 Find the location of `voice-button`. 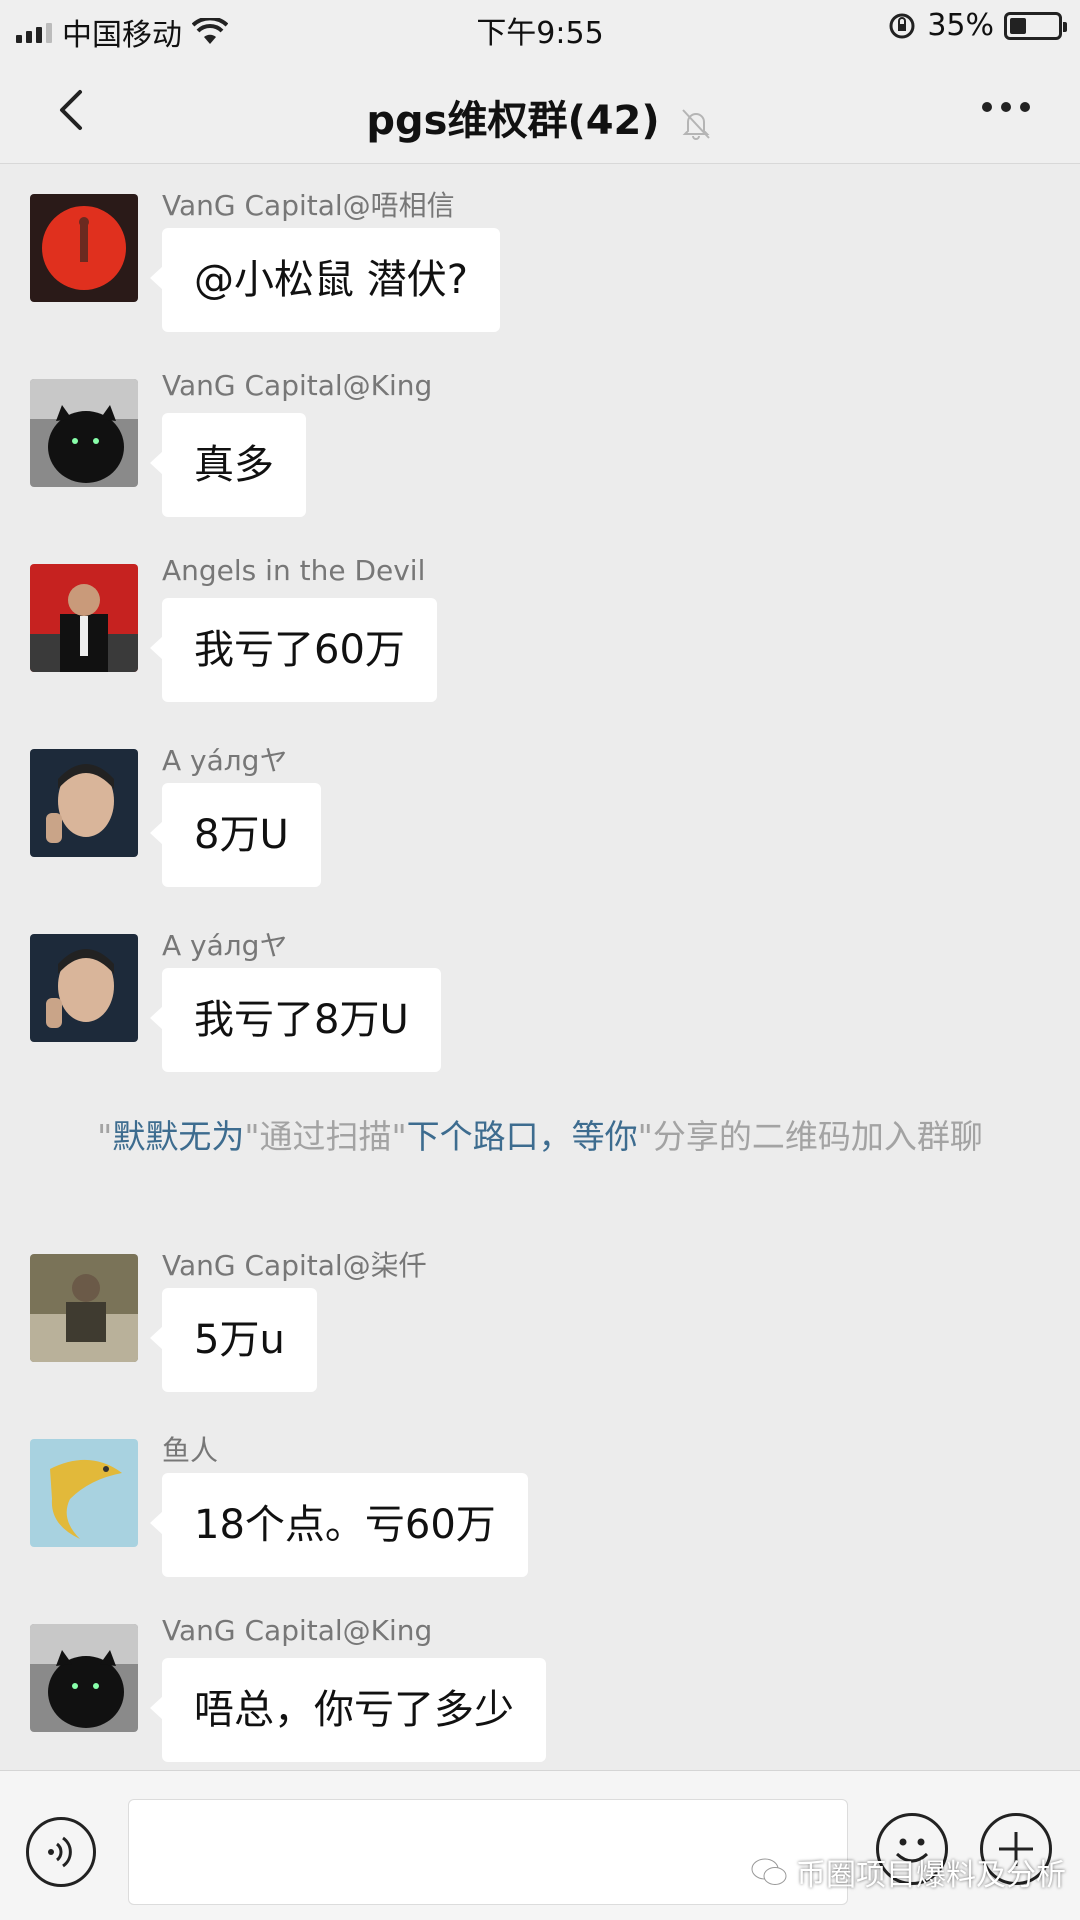

voice-button is located at coordinates (61, 1852).